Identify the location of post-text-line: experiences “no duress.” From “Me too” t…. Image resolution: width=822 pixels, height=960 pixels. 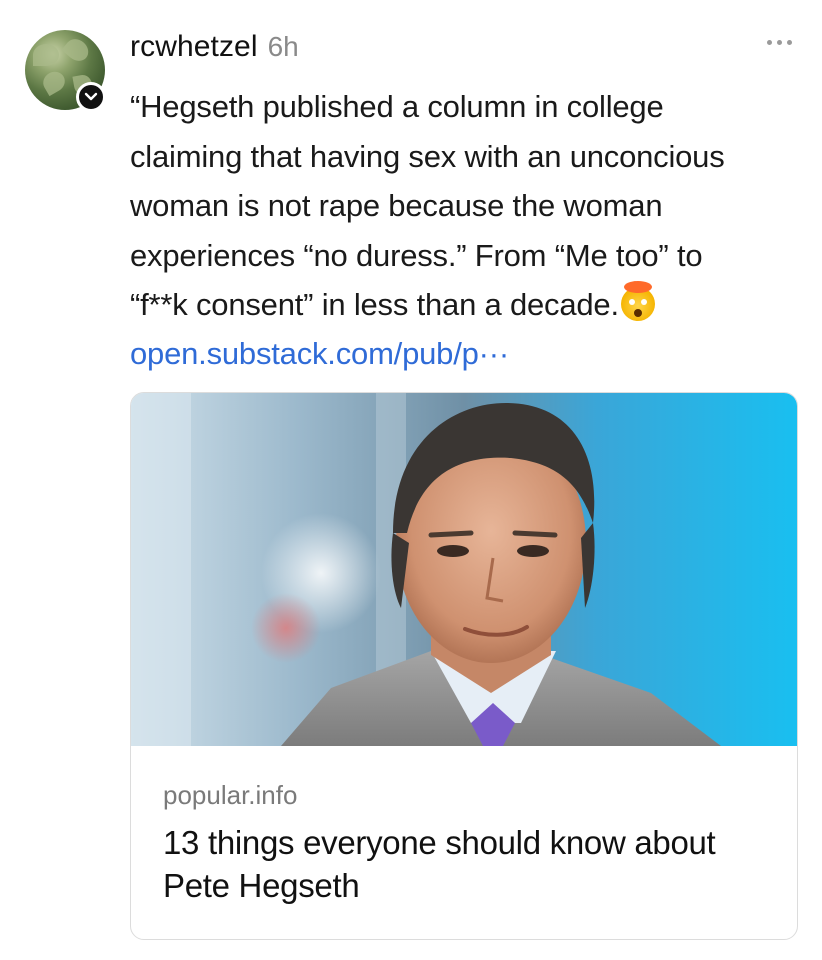
(416, 255).